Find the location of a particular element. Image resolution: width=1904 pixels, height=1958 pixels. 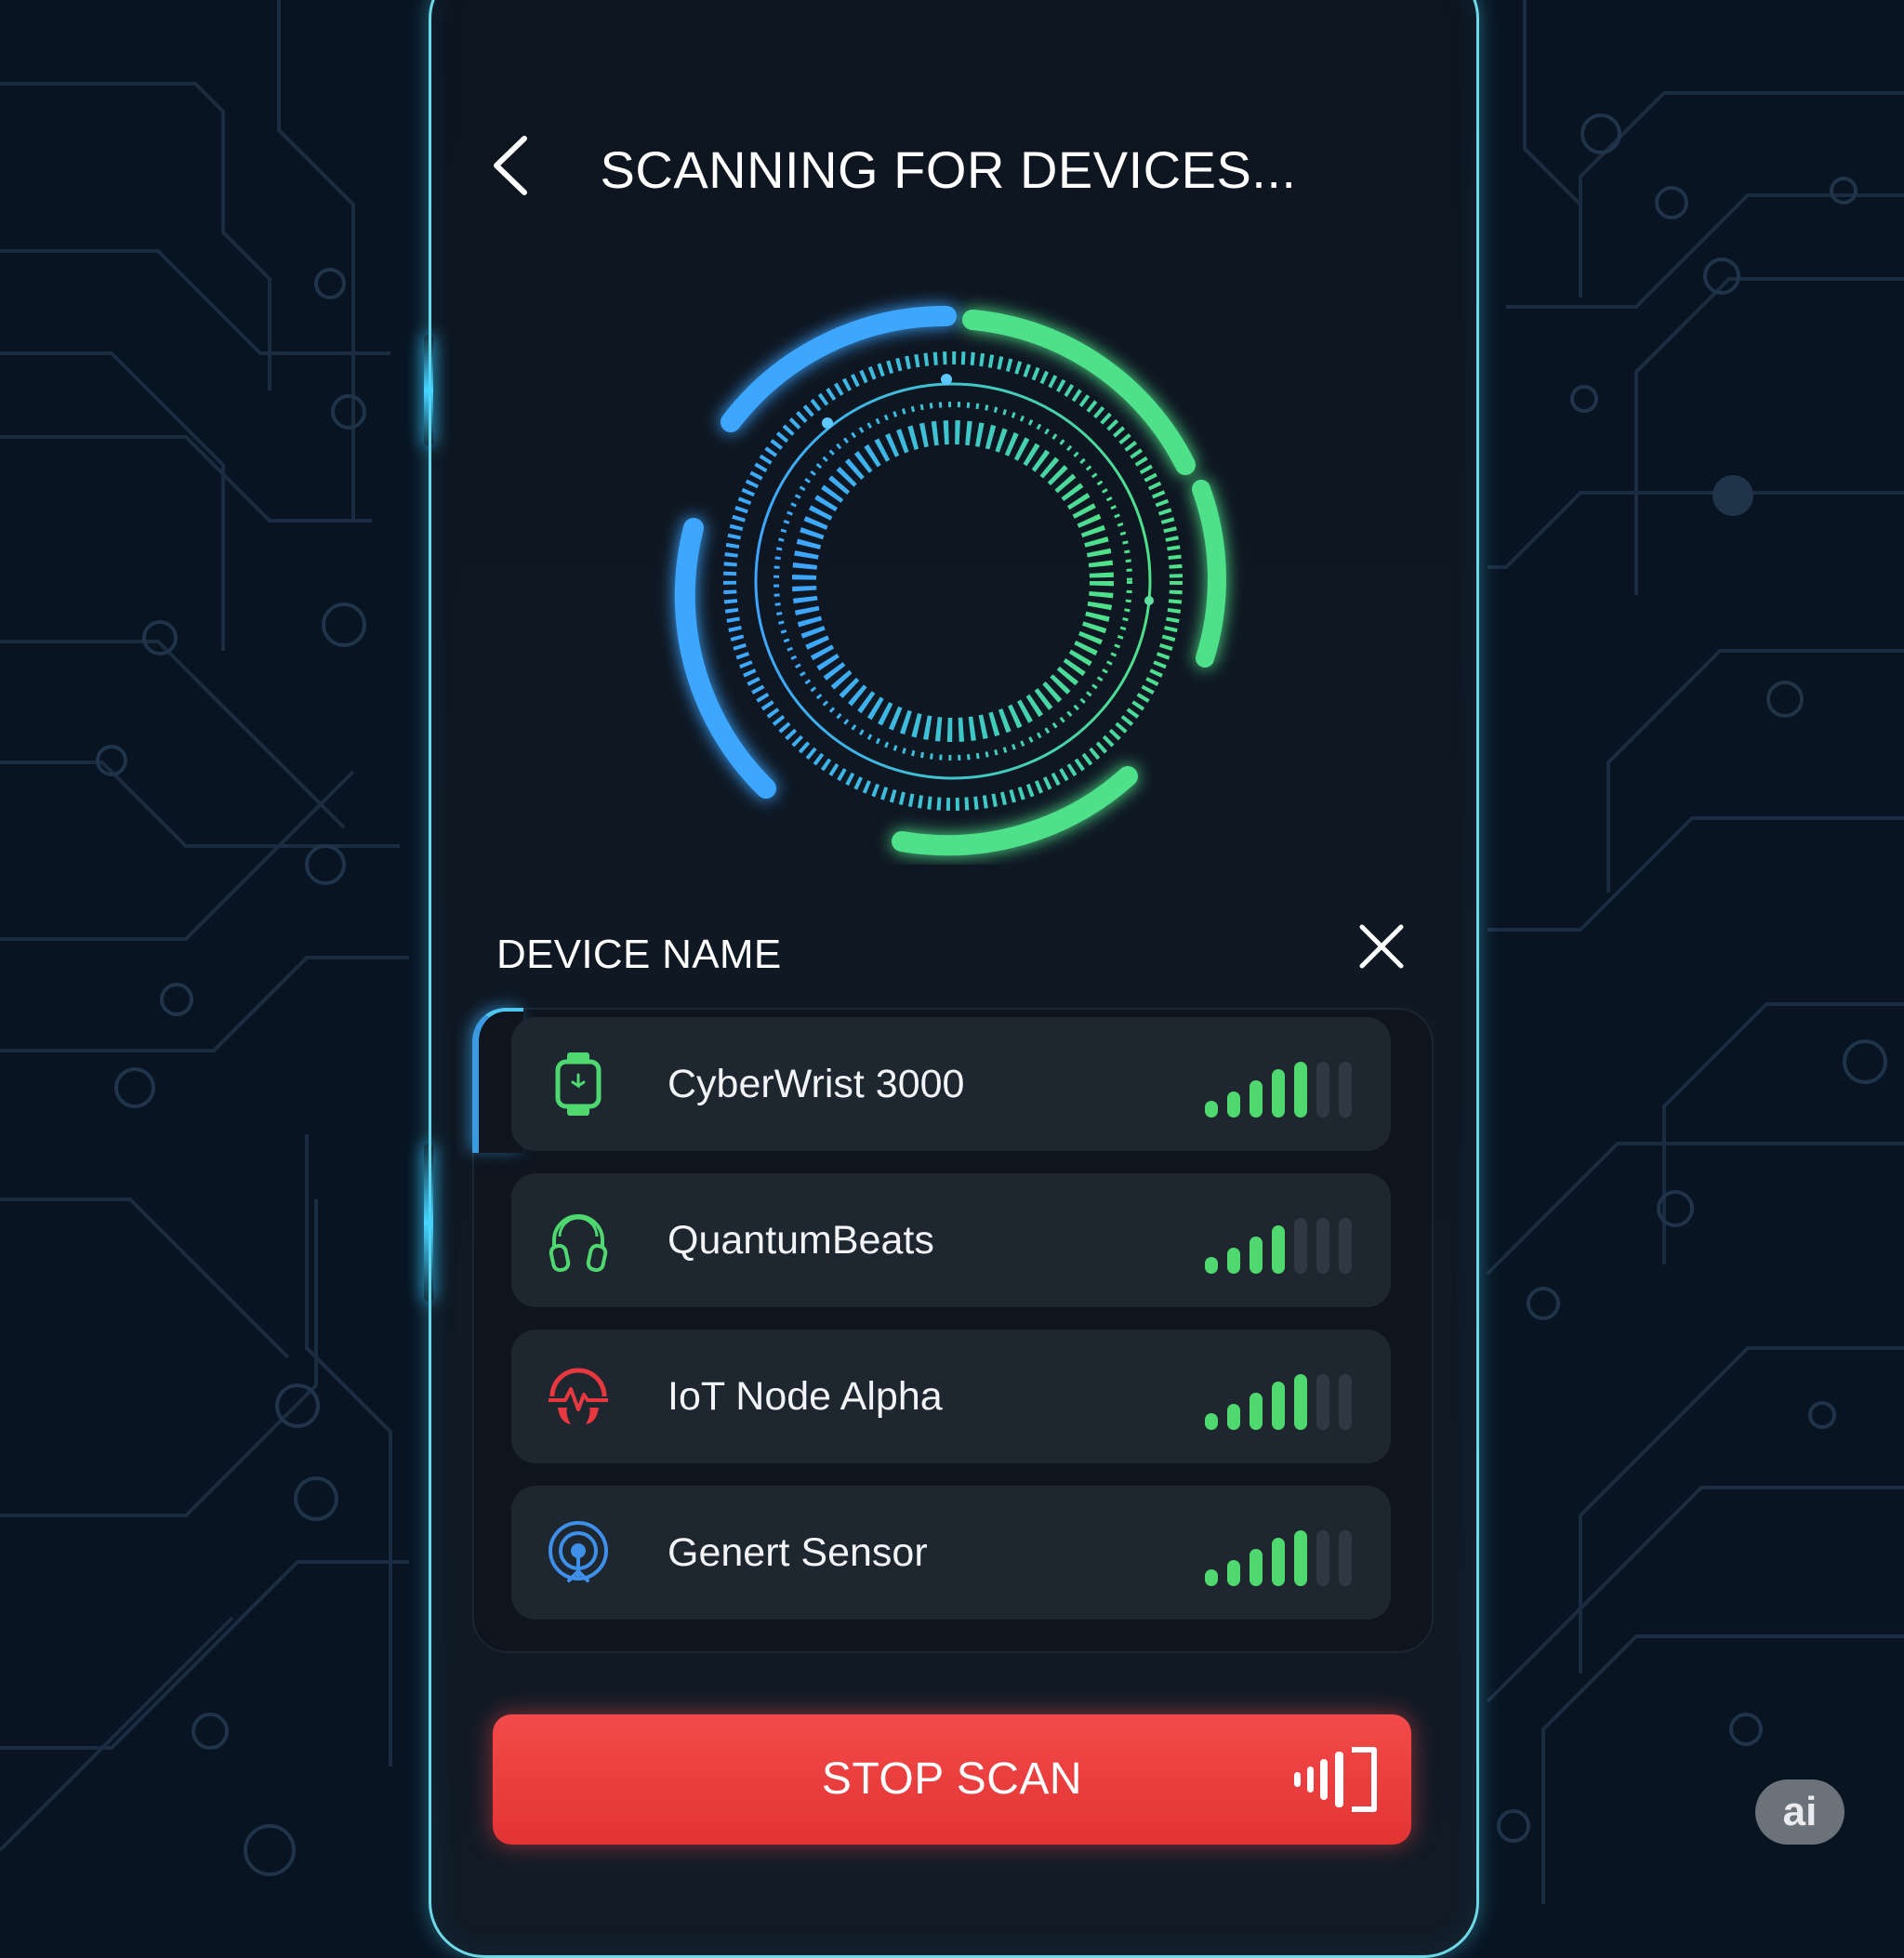

device-row-genert-sensor: Genert Sensor is located at coordinates (951, 1553).